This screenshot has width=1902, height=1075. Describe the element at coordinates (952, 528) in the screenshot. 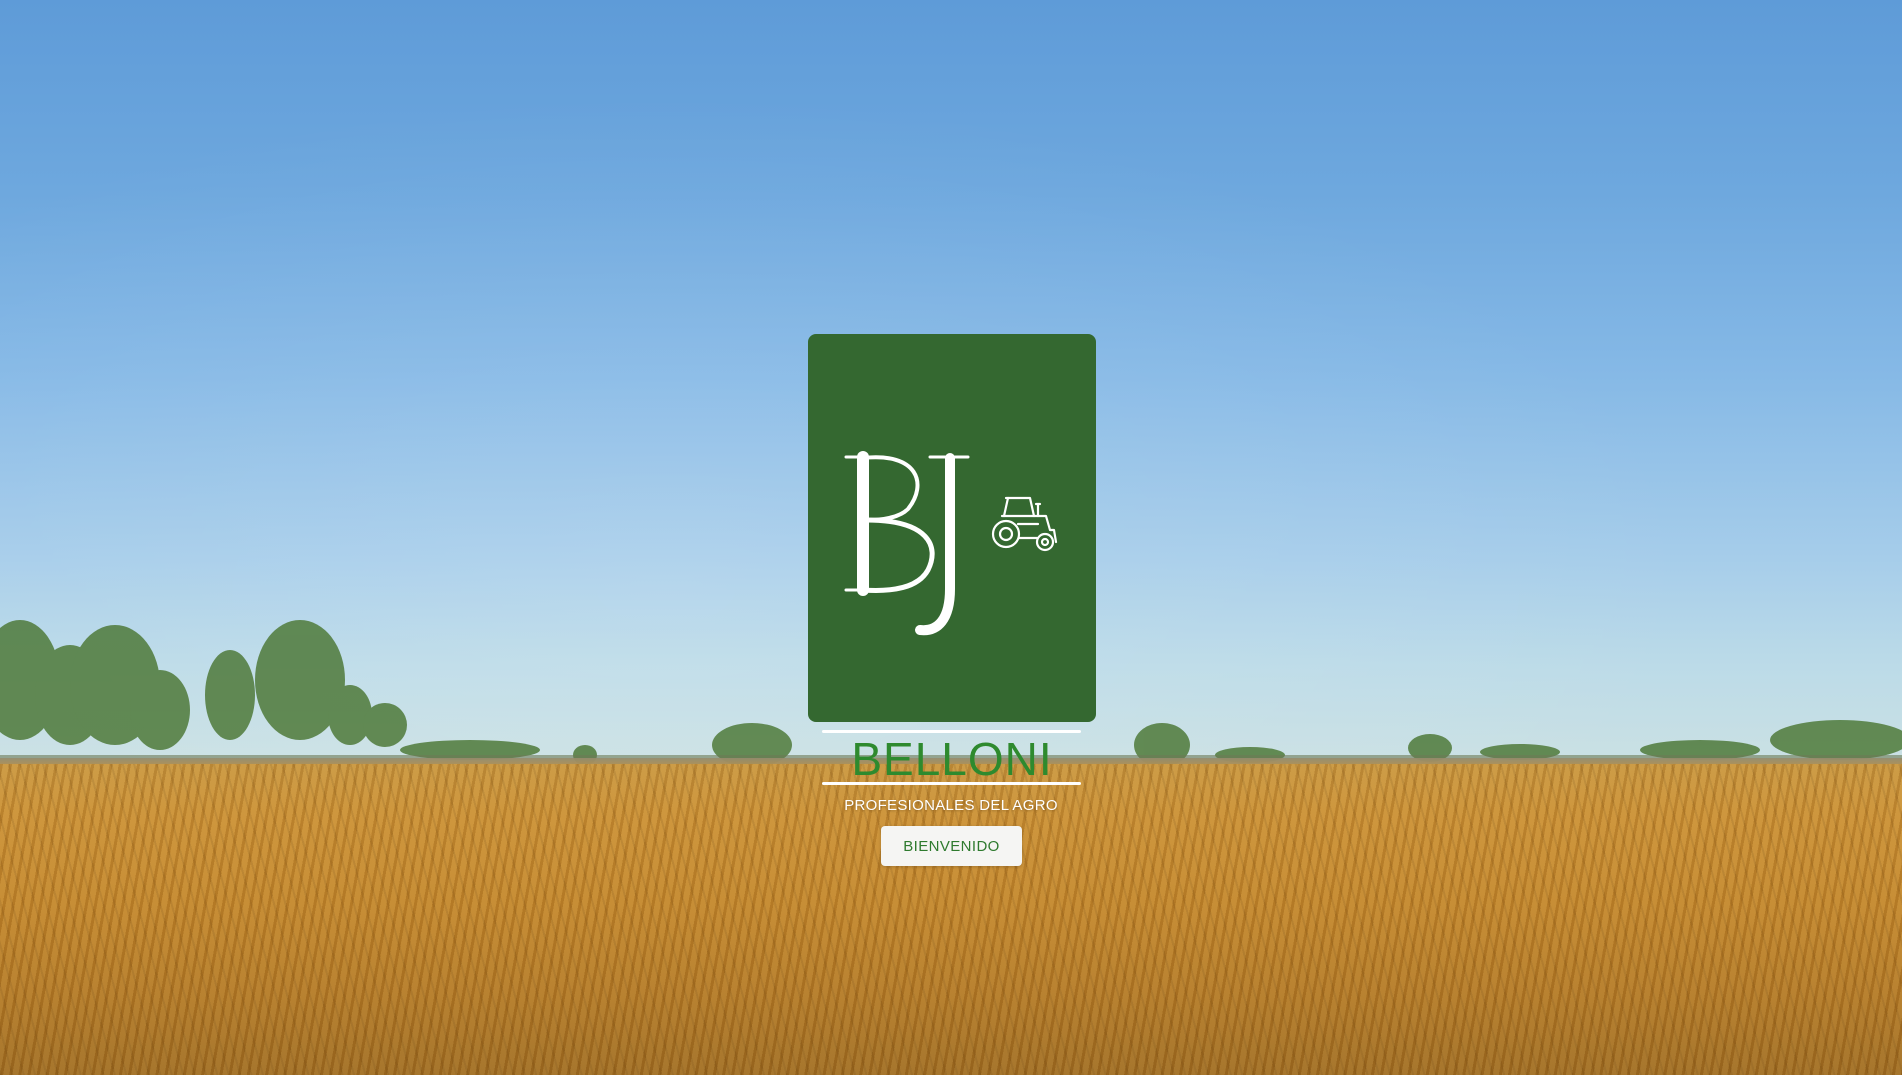

I see `logo-card` at that location.